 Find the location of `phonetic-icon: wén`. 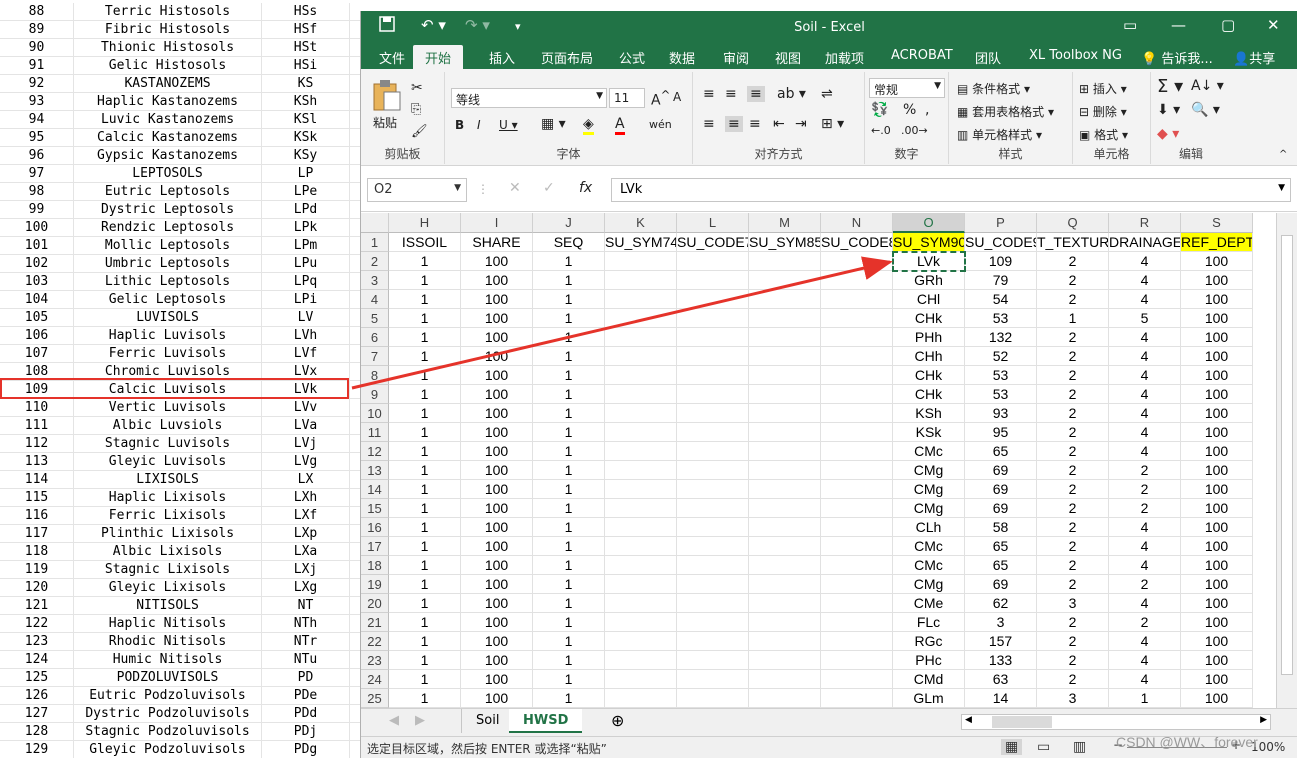

phonetic-icon: wén is located at coordinates (660, 124).